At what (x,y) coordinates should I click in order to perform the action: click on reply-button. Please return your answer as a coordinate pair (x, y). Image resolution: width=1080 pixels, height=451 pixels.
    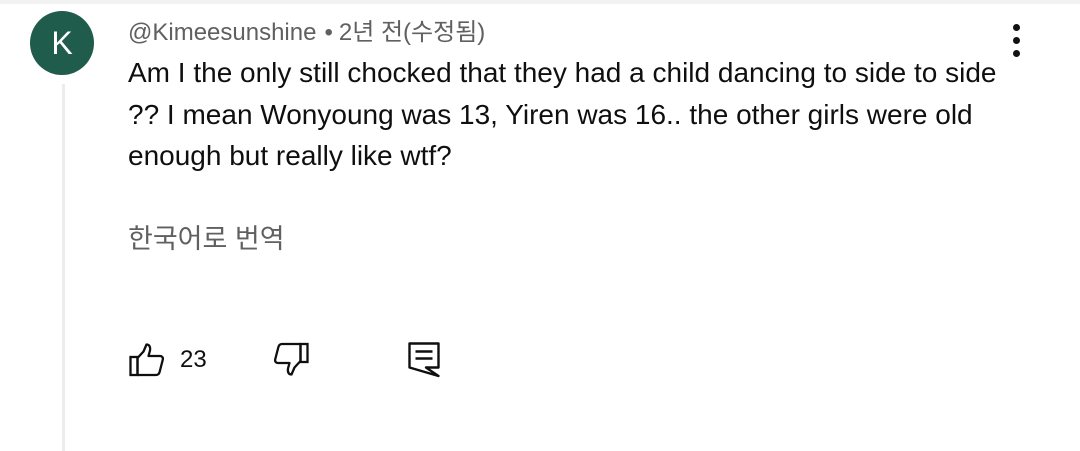
    Looking at the image, I should click on (424, 359).